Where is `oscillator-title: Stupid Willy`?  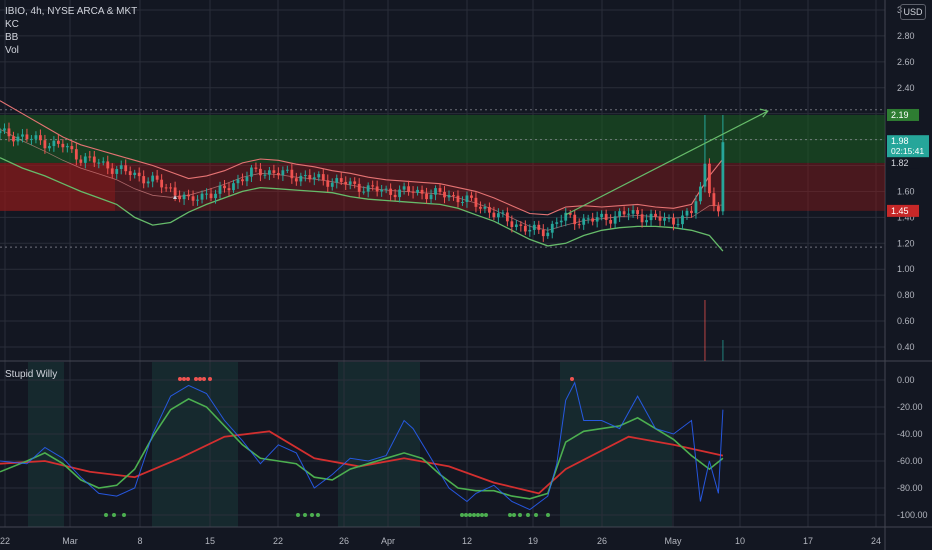 oscillator-title: Stupid Willy is located at coordinates (31, 374).